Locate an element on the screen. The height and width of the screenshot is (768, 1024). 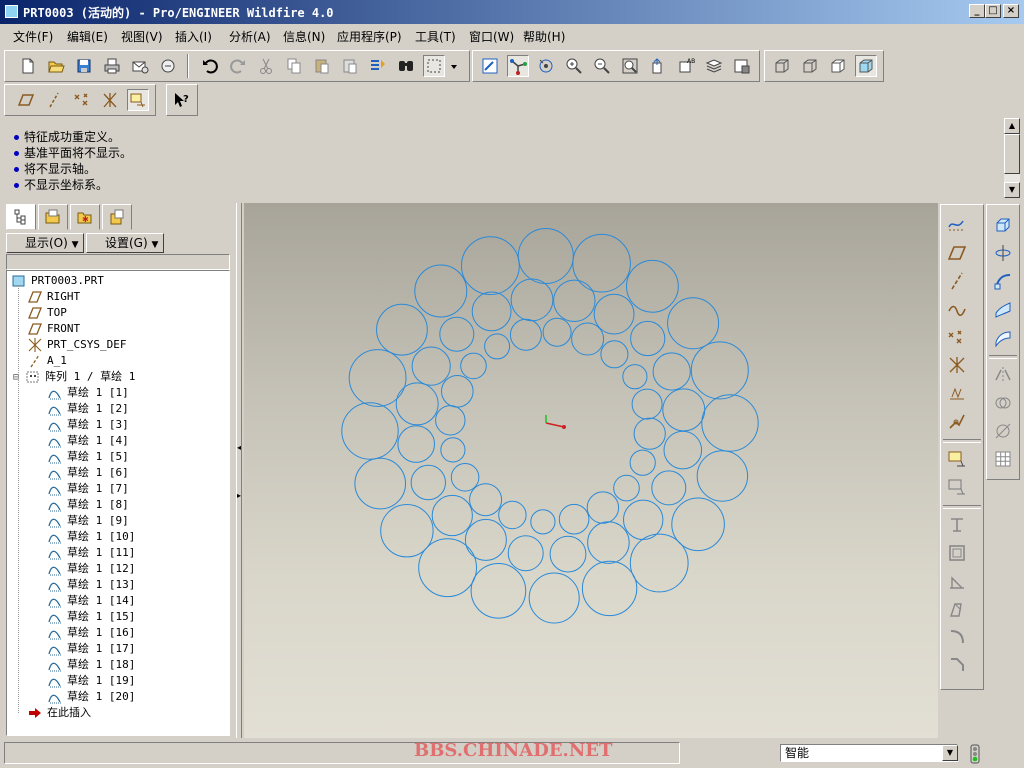
copy-icon is located at coordinates (294, 66).